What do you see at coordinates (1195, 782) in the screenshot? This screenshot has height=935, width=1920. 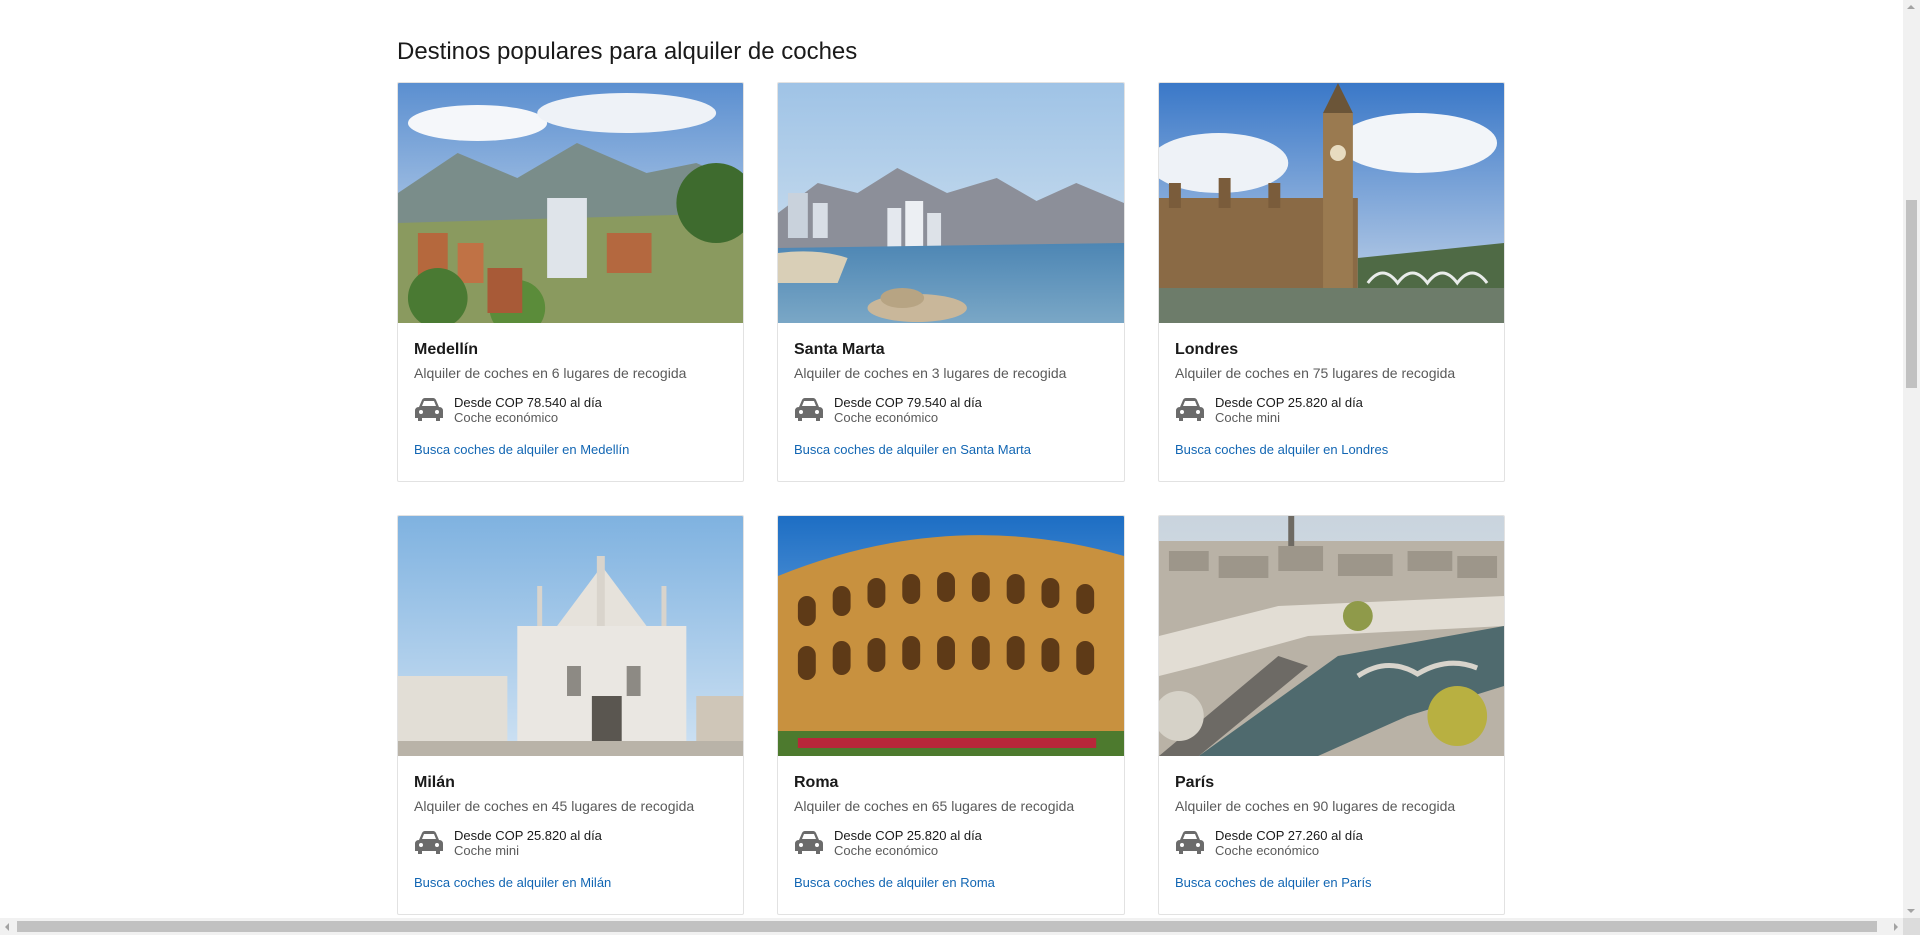 I see `city-name: París` at bounding box center [1195, 782].